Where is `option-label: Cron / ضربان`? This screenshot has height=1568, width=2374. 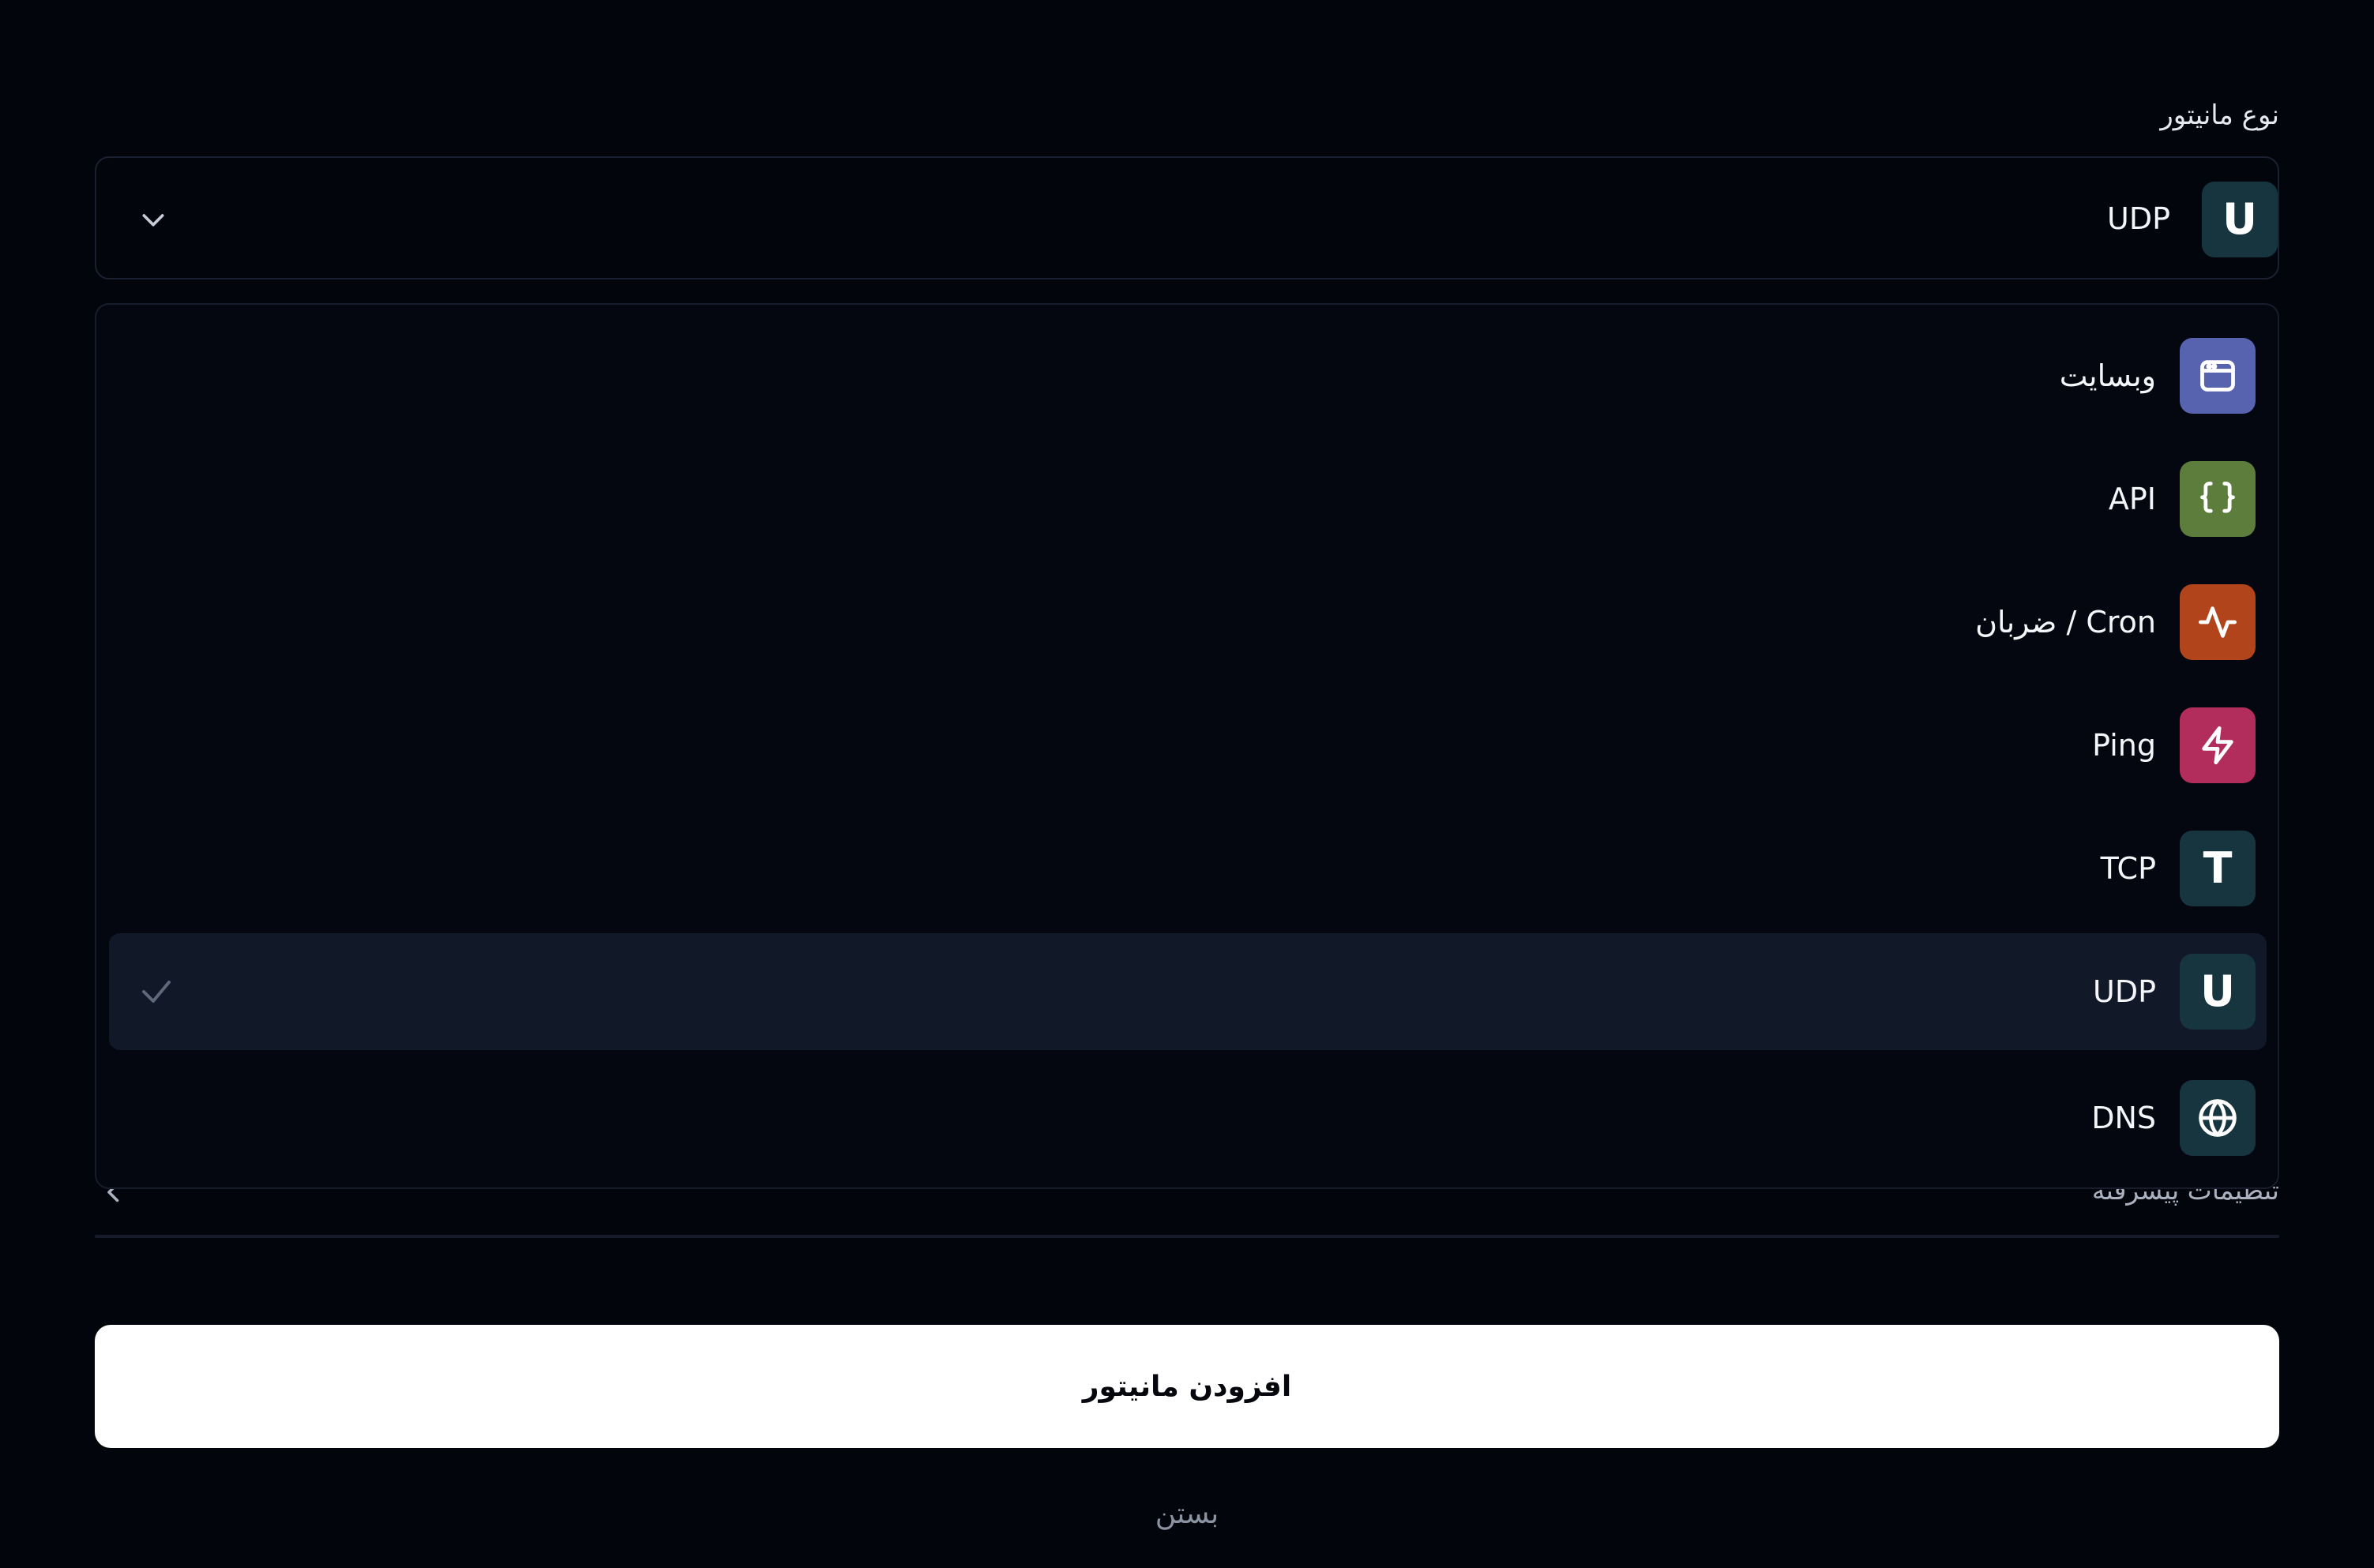
option-label: Cron / ضربان is located at coordinates (2066, 622).